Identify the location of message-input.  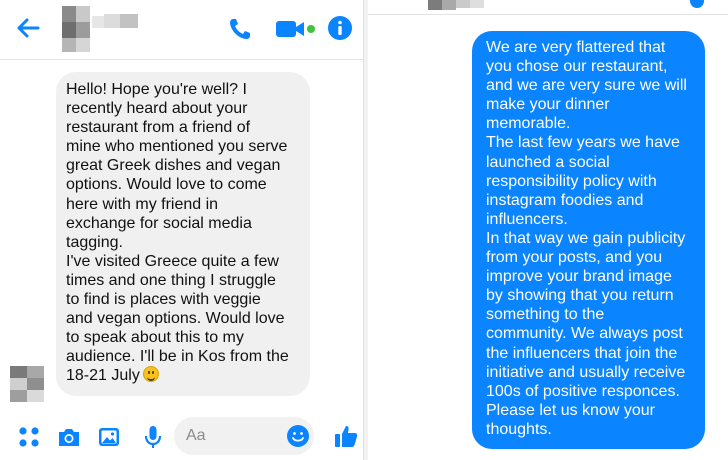
(231, 436).